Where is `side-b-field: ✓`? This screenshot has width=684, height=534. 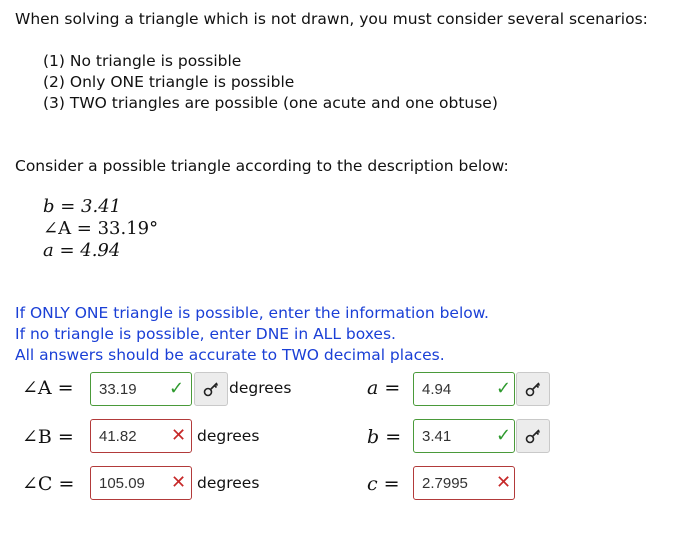 side-b-field: ✓ is located at coordinates (464, 436).